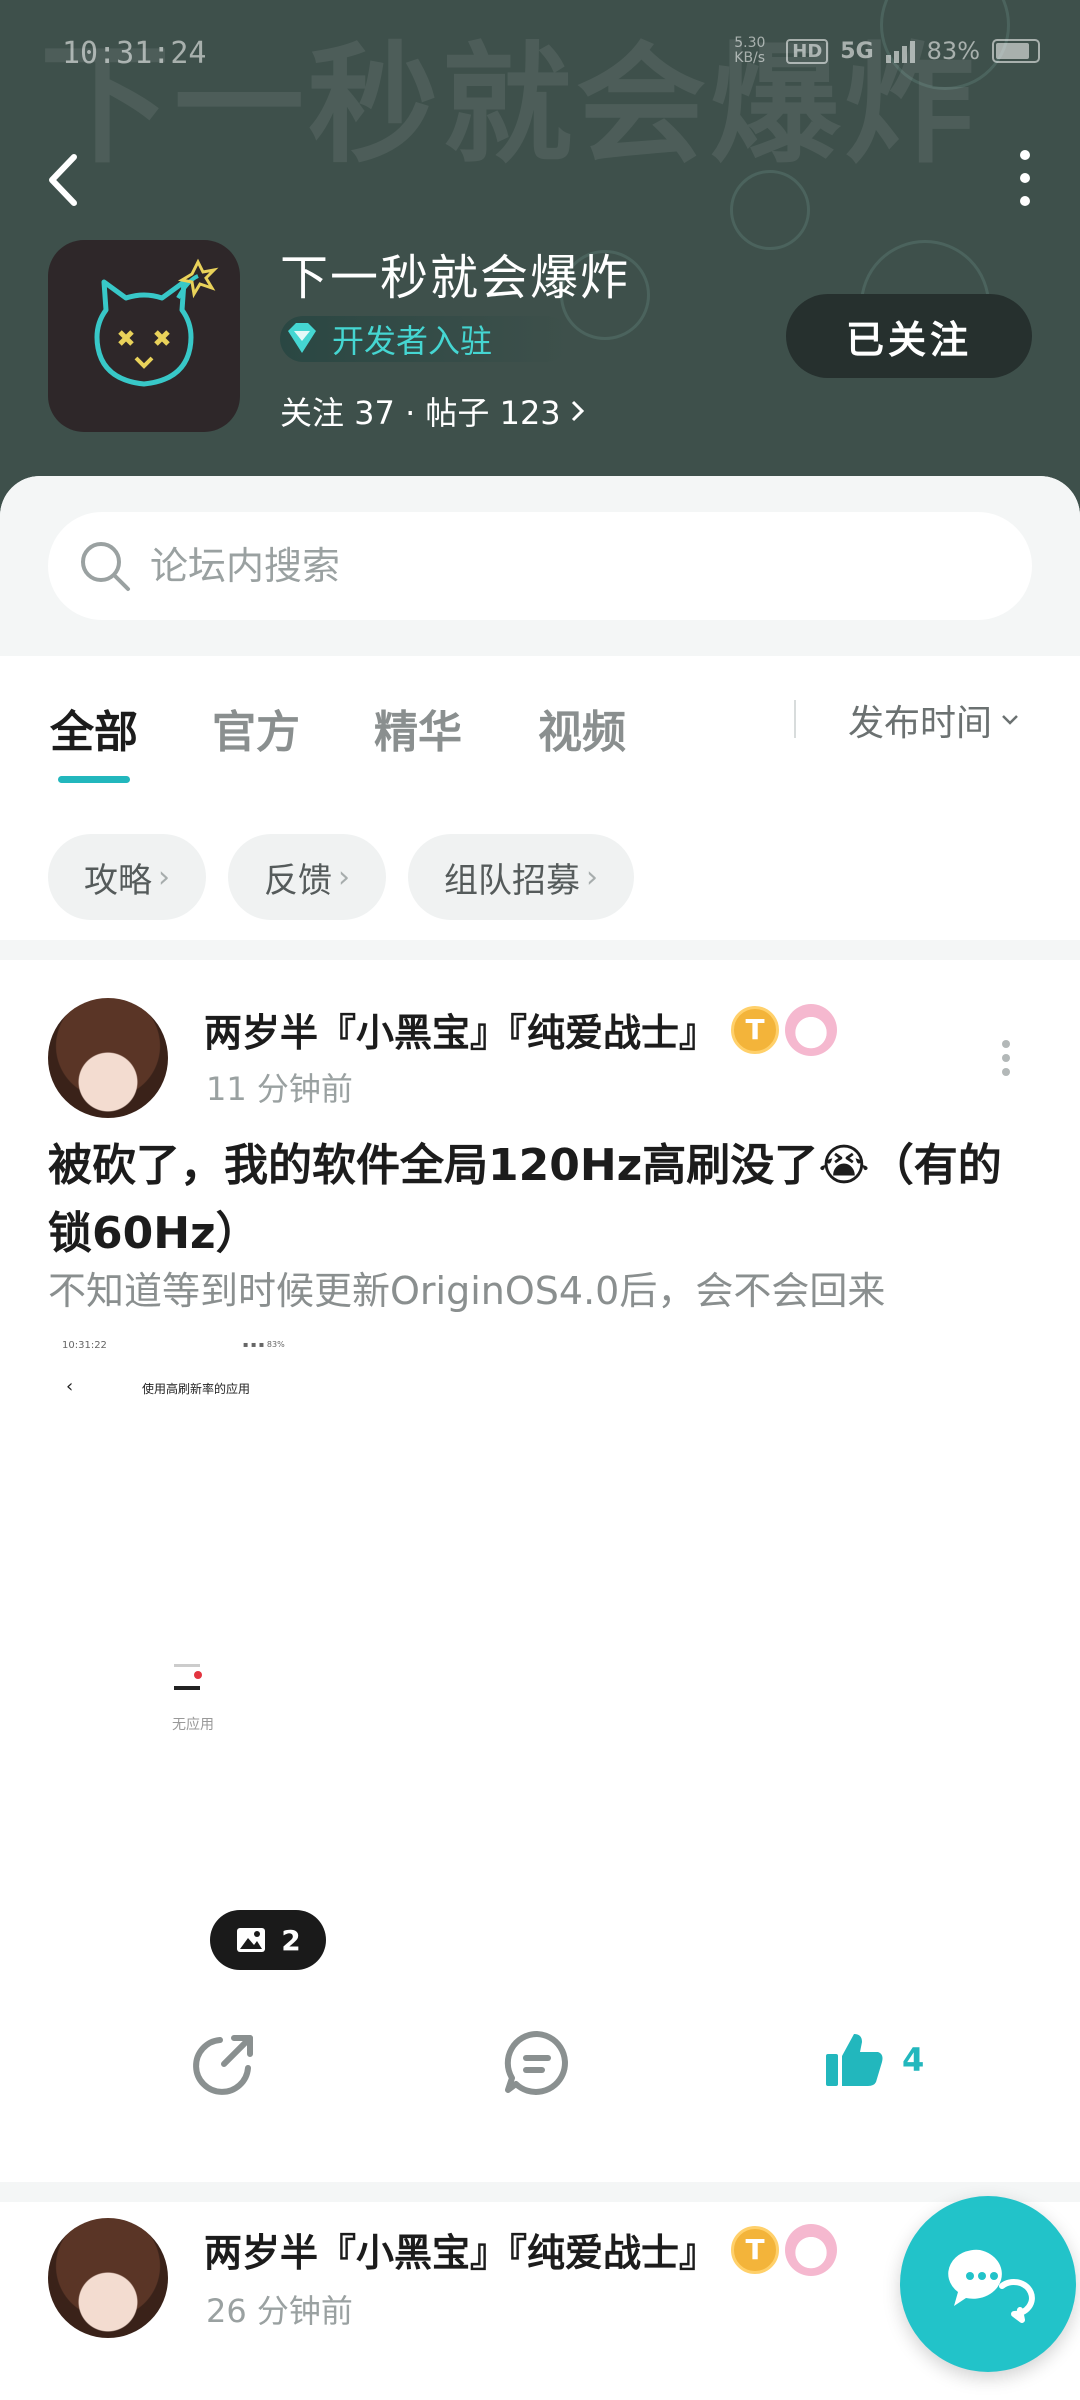 The height and width of the screenshot is (2400, 1080). I want to click on forum-stats: 关注 37 · 帖子 123, so click(434, 411).